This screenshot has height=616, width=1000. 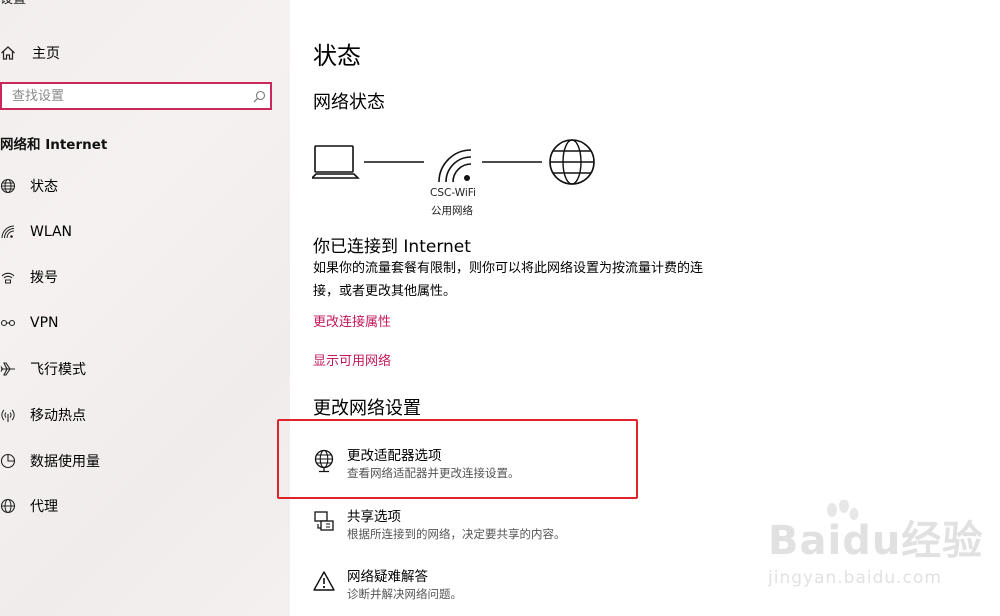 I want to click on sharing-icon, so click(x=324, y=523).